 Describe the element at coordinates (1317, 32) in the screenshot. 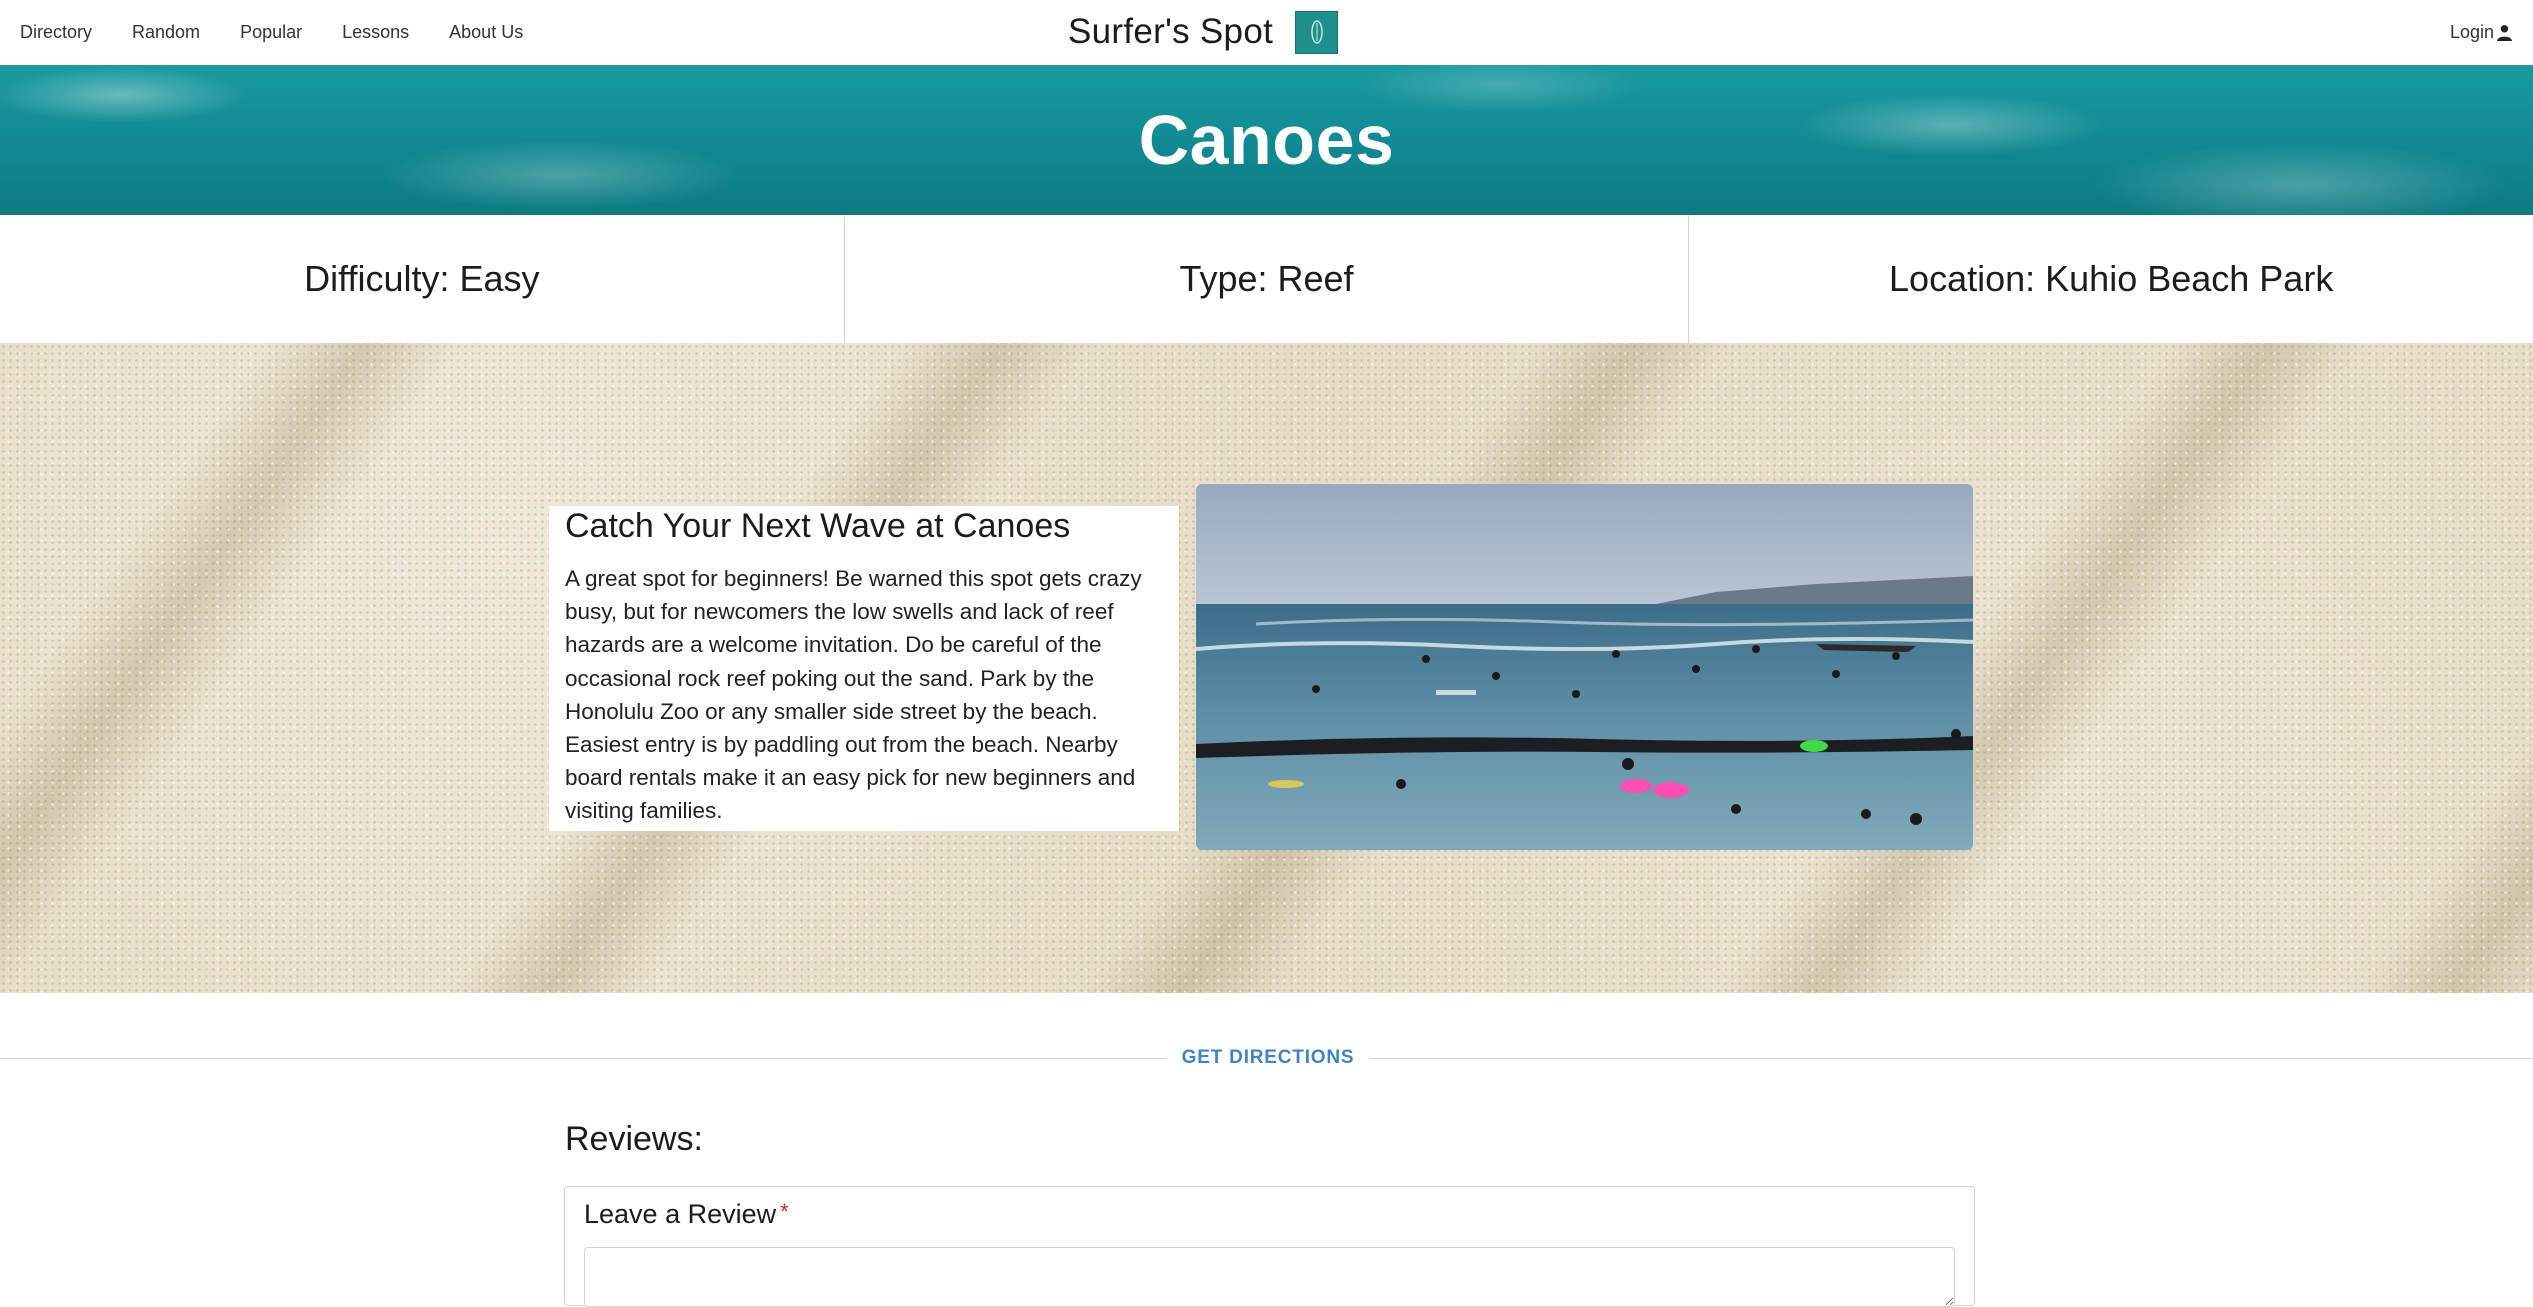

I see `surfboard-logo-icon` at that location.